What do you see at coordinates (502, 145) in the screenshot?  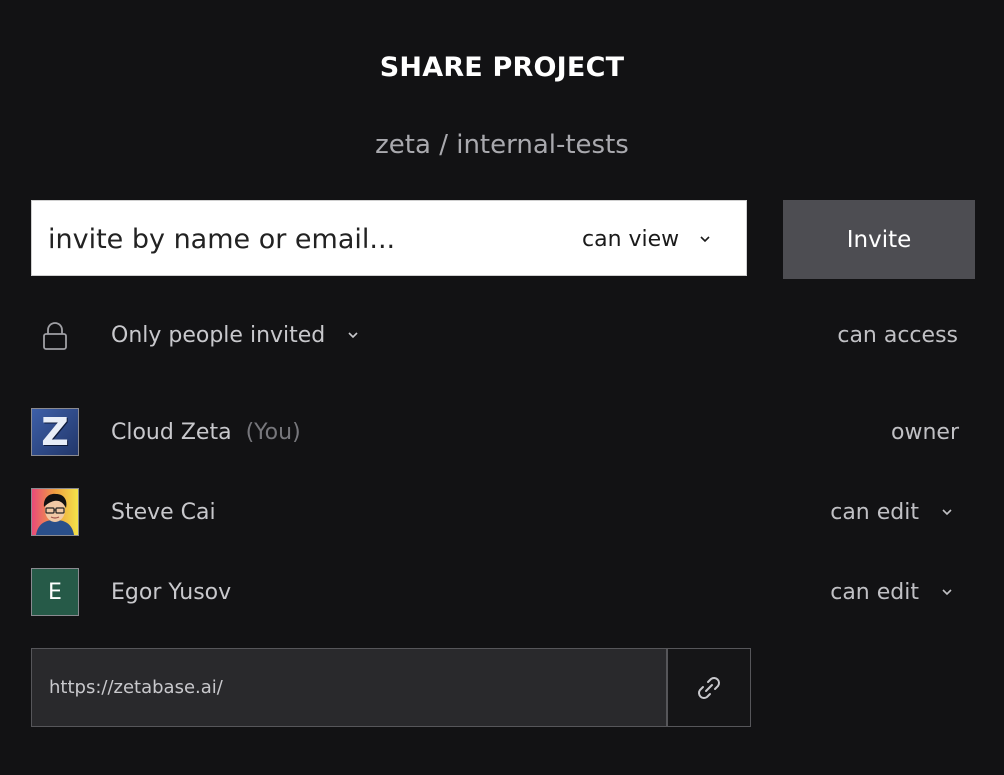 I see `project-path: zeta / internal-tests` at bounding box center [502, 145].